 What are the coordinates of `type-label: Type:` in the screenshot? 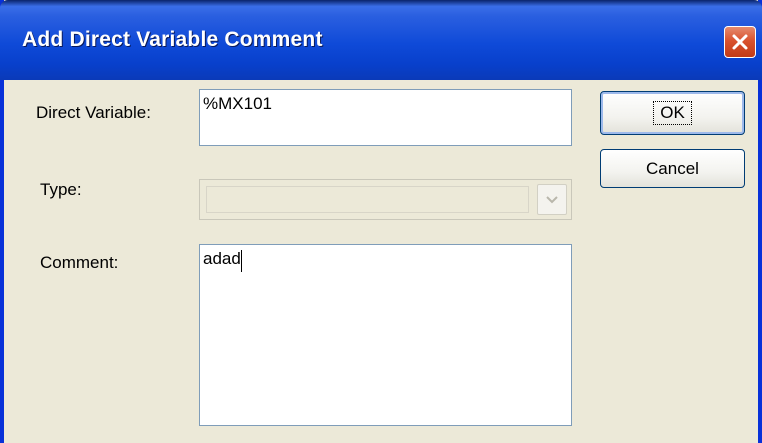 It's located at (61, 189).